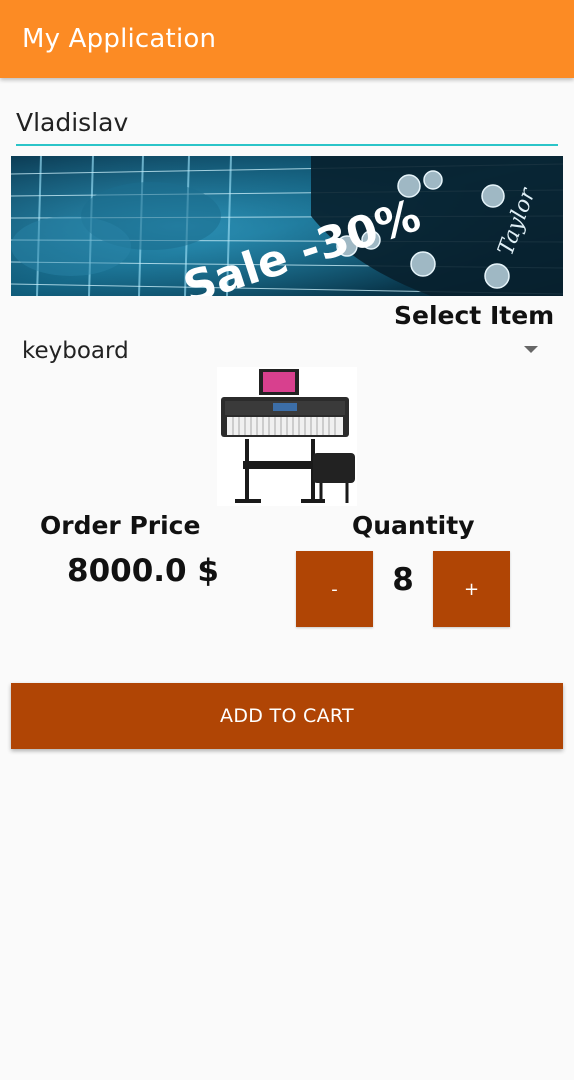  What do you see at coordinates (119, 39) in the screenshot?
I see `app-title: My Application` at bounding box center [119, 39].